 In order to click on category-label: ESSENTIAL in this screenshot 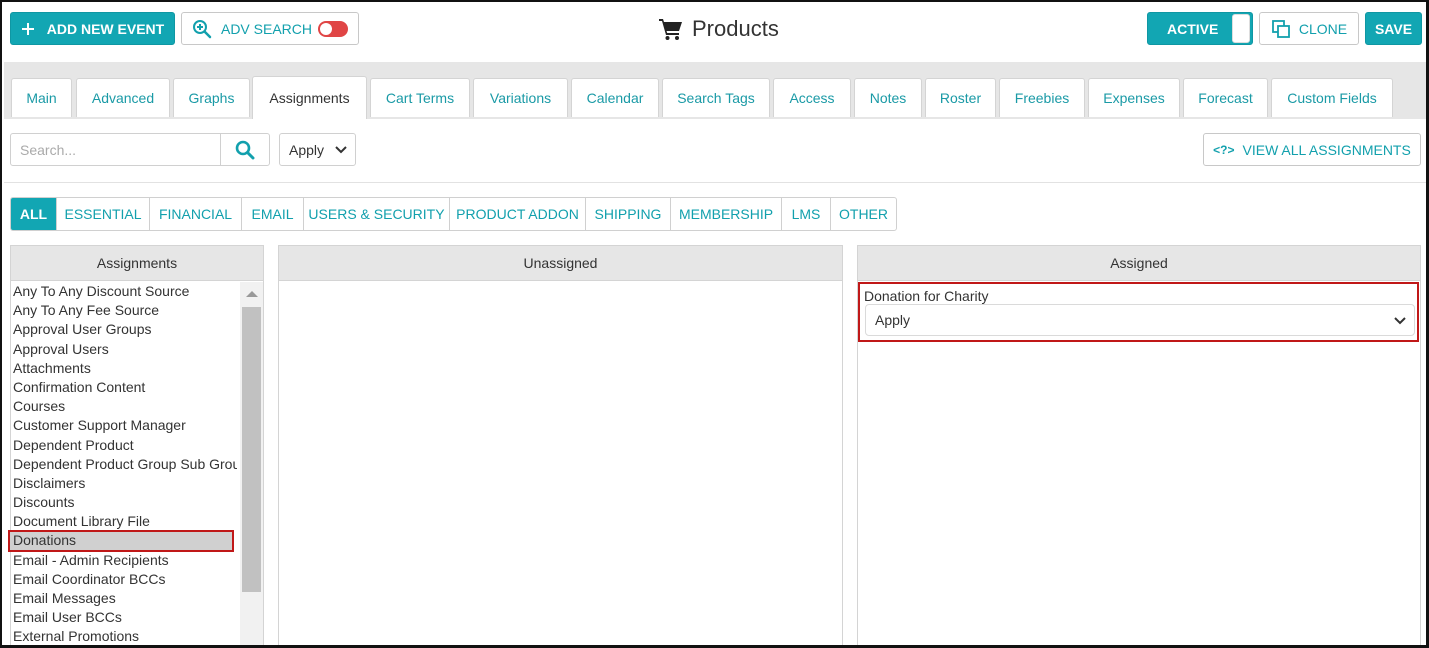, I will do `click(103, 214)`.